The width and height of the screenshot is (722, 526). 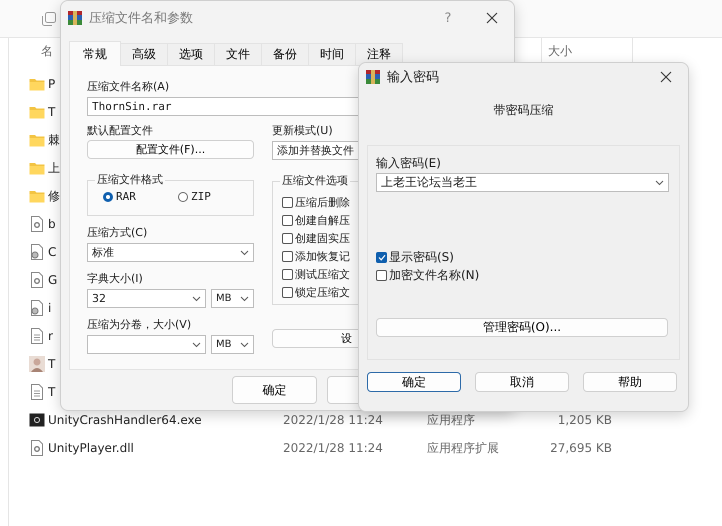 I want to click on checkbox: 显示密码(S), so click(x=527, y=257).